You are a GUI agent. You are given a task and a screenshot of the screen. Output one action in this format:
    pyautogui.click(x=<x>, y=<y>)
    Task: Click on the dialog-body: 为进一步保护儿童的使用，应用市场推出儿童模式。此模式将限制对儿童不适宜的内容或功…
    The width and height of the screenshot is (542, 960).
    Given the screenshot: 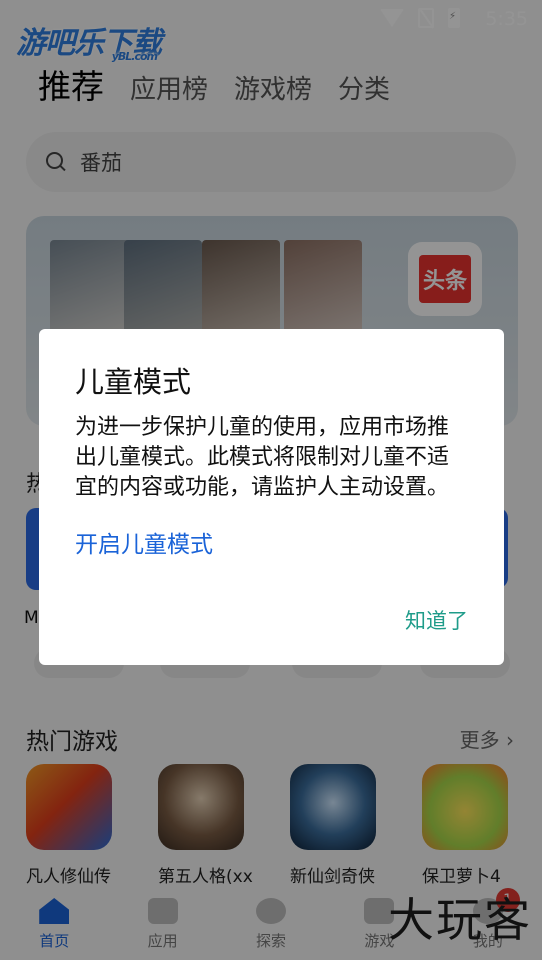 What is the action you would take?
    pyautogui.click(x=262, y=457)
    